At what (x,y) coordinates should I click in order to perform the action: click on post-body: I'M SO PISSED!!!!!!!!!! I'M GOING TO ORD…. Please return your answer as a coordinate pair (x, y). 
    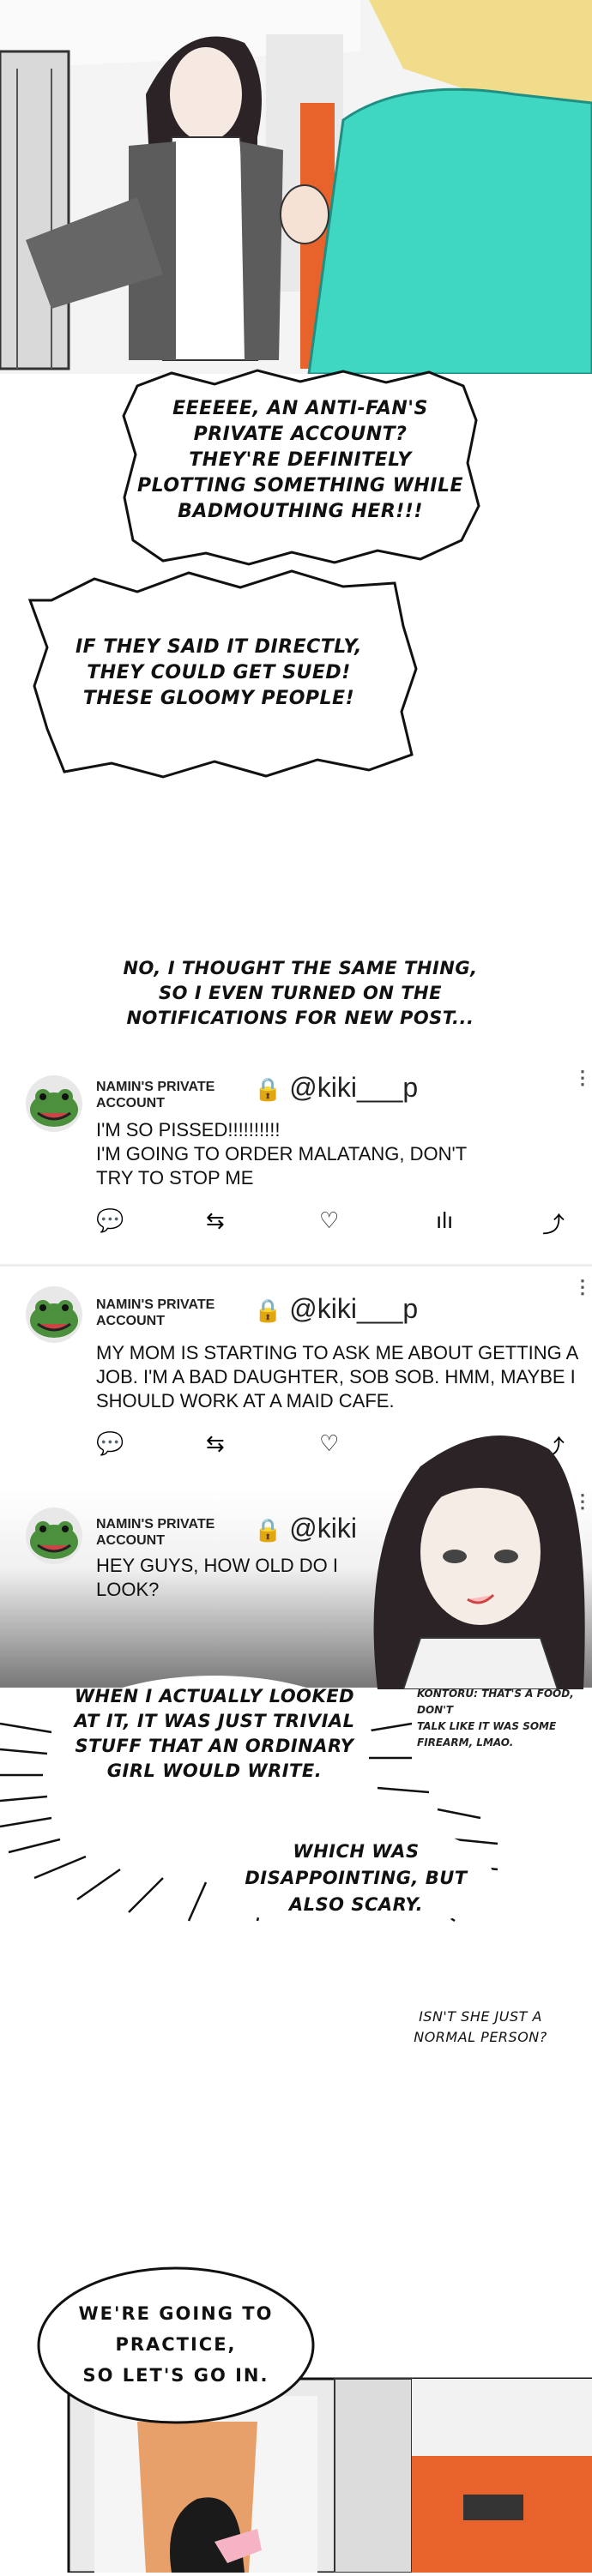
    Looking at the image, I should click on (281, 1154).